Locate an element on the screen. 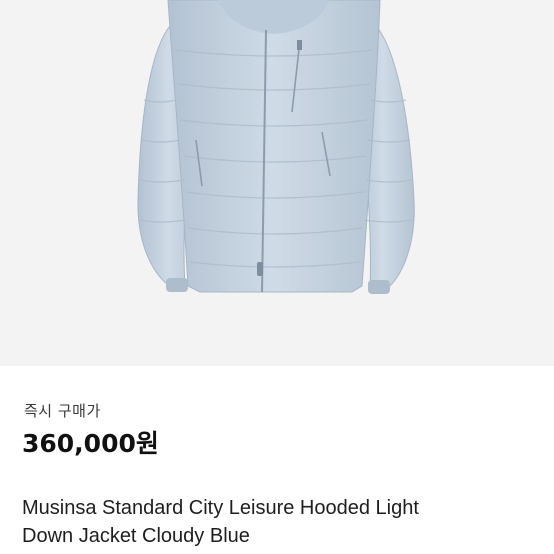 This screenshot has height=554, width=554. product-title-line-2: Down Jacket Cloudy Blue is located at coordinates (136, 536).